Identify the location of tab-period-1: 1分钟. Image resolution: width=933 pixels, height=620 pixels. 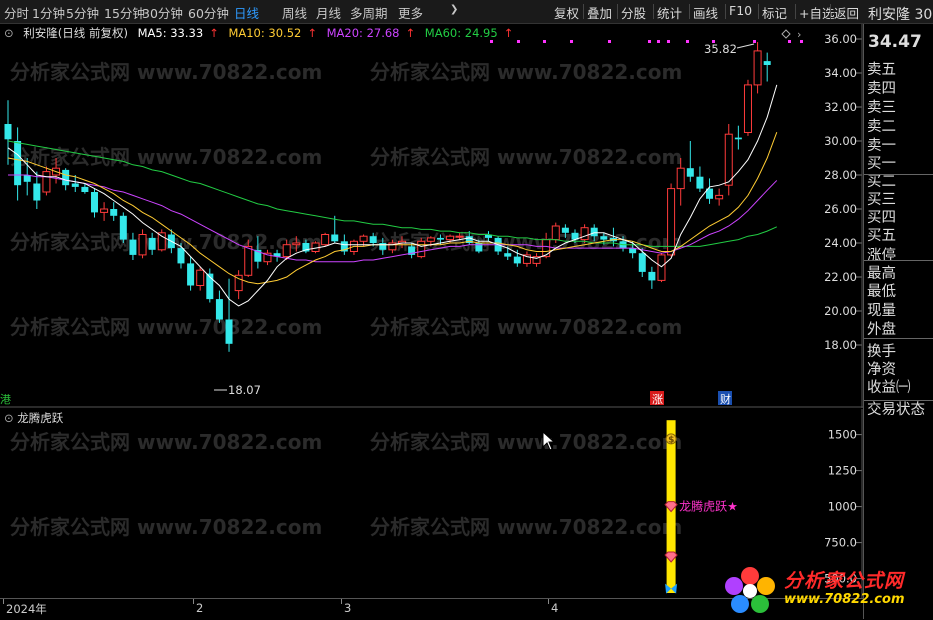
(48, 12).